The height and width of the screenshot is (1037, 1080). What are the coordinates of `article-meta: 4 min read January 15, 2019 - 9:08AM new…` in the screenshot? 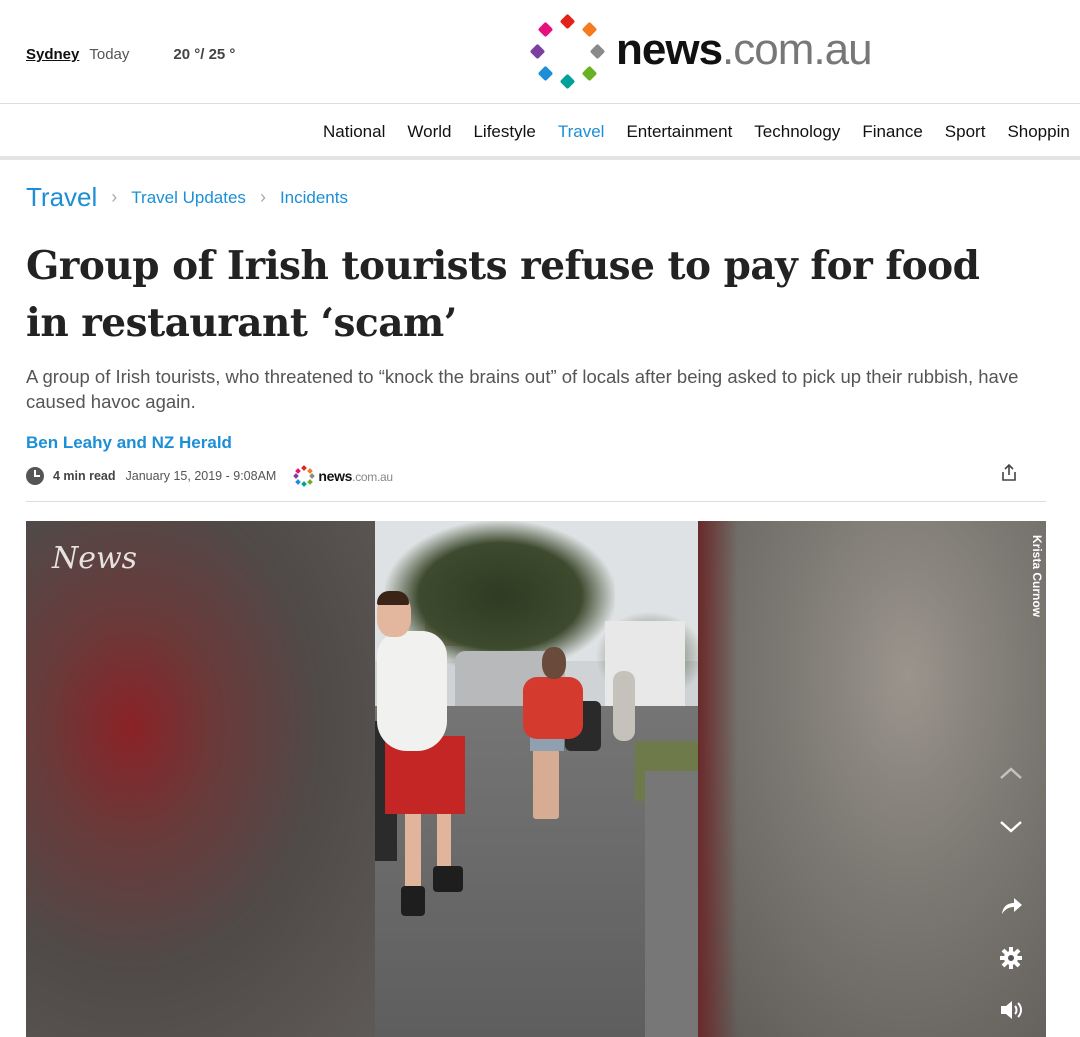 It's located at (536, 483).